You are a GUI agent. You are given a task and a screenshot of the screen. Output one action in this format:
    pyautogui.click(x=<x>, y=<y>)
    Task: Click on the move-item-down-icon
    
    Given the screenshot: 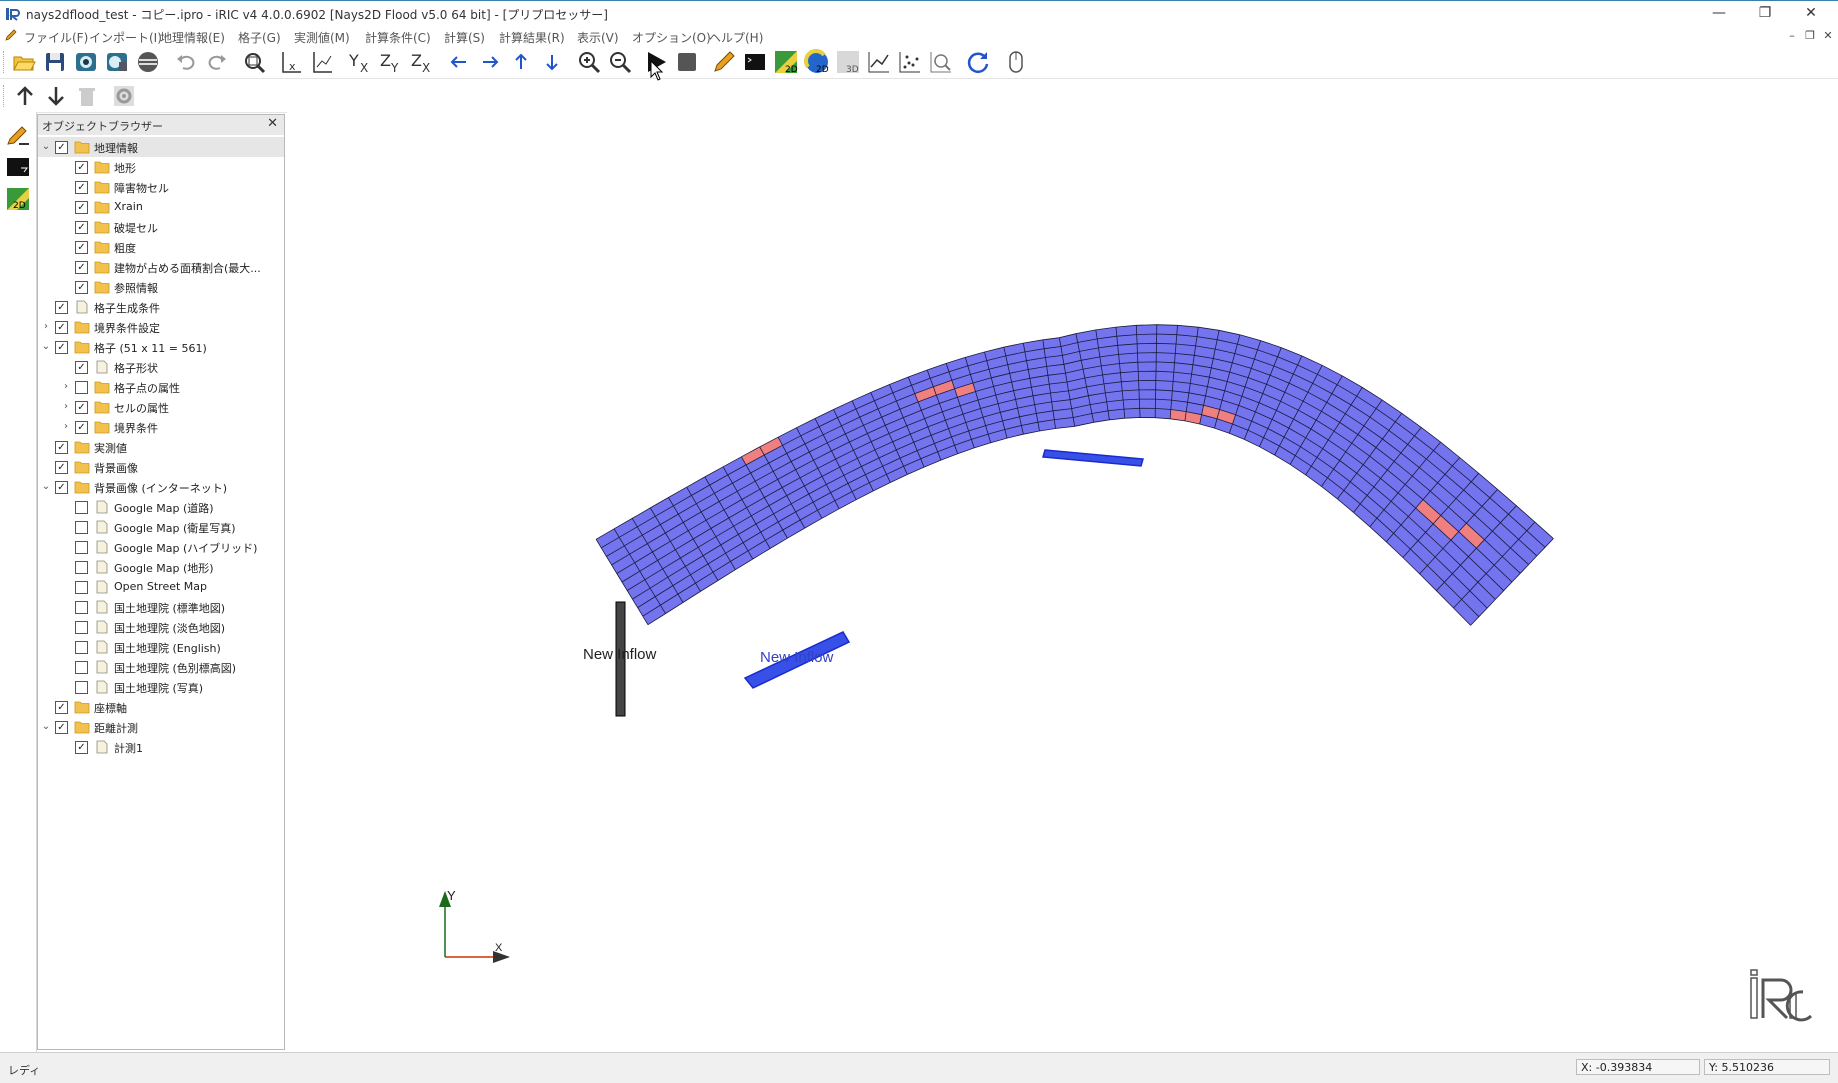 What is the action you would take?
    pyautogui.click(x=56, y=96)
    